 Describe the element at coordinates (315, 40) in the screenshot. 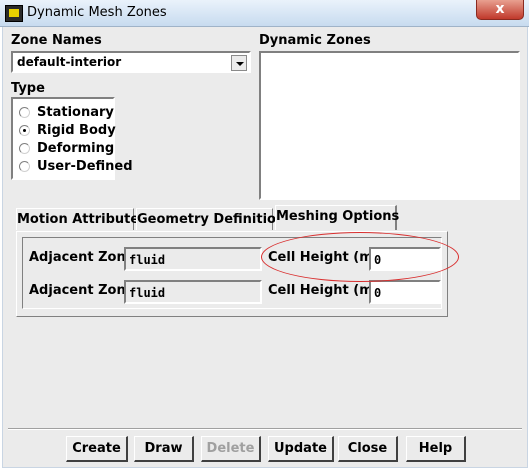

I see `dynamic-zones-label: Dynamic Zones` at that location.